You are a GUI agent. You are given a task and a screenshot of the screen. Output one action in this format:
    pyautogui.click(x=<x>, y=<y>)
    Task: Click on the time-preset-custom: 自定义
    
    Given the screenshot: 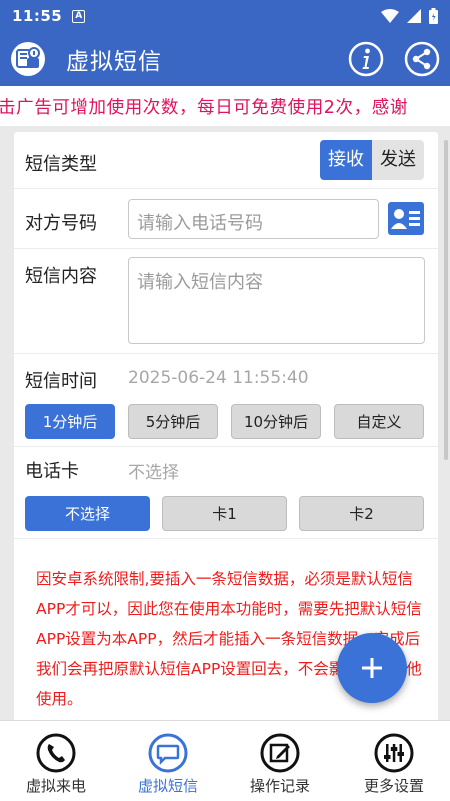 What is the action you would take?
    pyautogui.click(x=379, y=421)
    